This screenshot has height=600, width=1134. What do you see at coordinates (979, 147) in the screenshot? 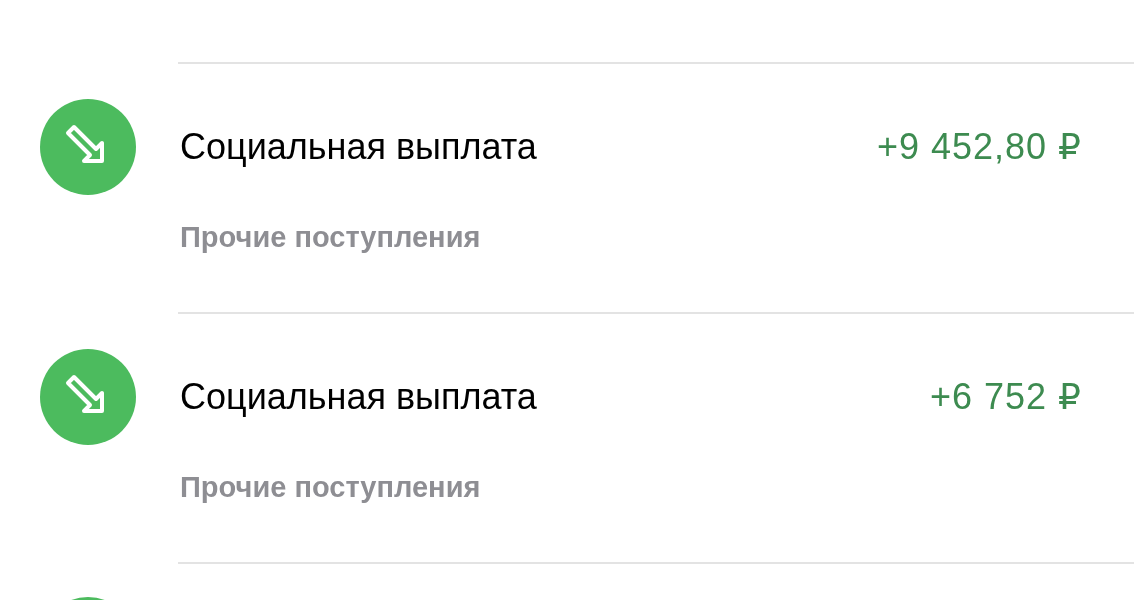
I see `transaction-amount: +9 452,80 ₽` at bounding box center [979, 147].